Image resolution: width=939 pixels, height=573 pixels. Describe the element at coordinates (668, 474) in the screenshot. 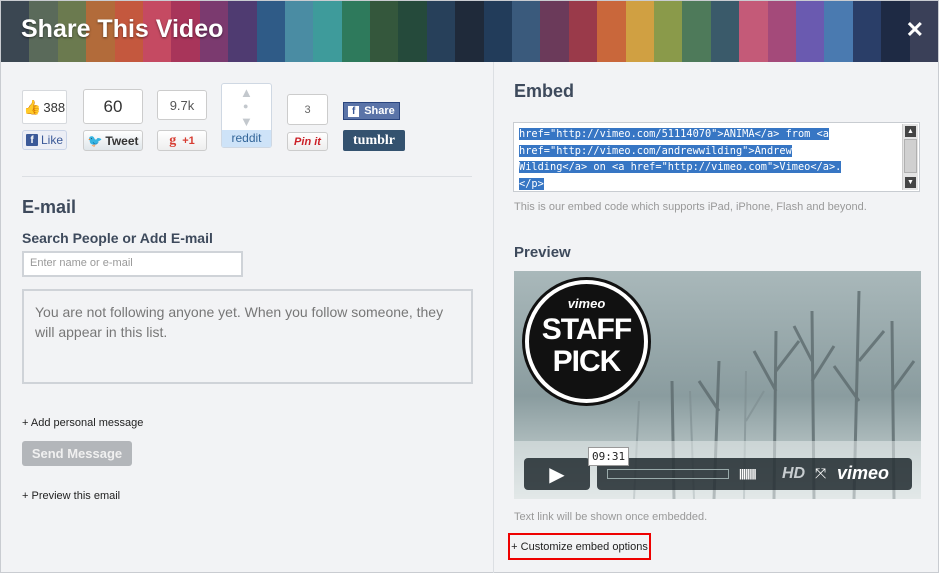

I see `progress-track` at that location.